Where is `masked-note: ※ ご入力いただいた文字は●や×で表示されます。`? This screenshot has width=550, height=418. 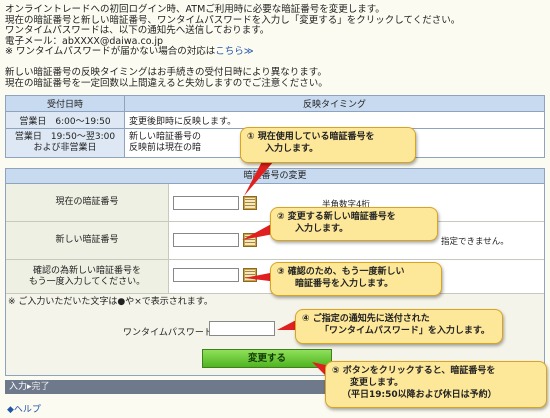 masked-note: ※ ご入力いただいた文字は●や×で表示されます。 is located at coordinates (110, 302).